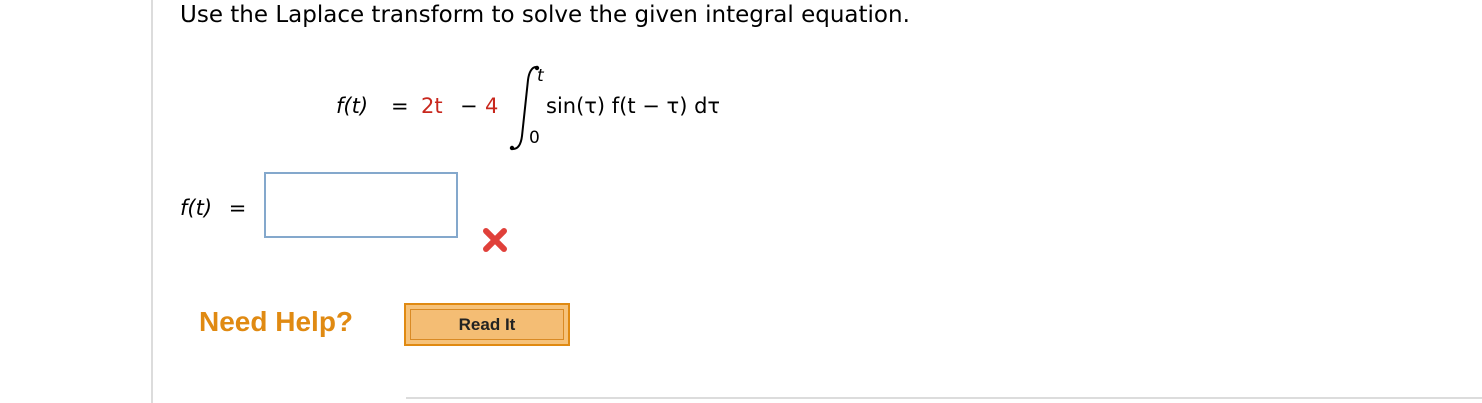 The height and width of the screenshot is (403, 1482). What do you see at coordinates (361, 205) in the screenshot?
I see `answer-input` at bounding box center [361, 205].